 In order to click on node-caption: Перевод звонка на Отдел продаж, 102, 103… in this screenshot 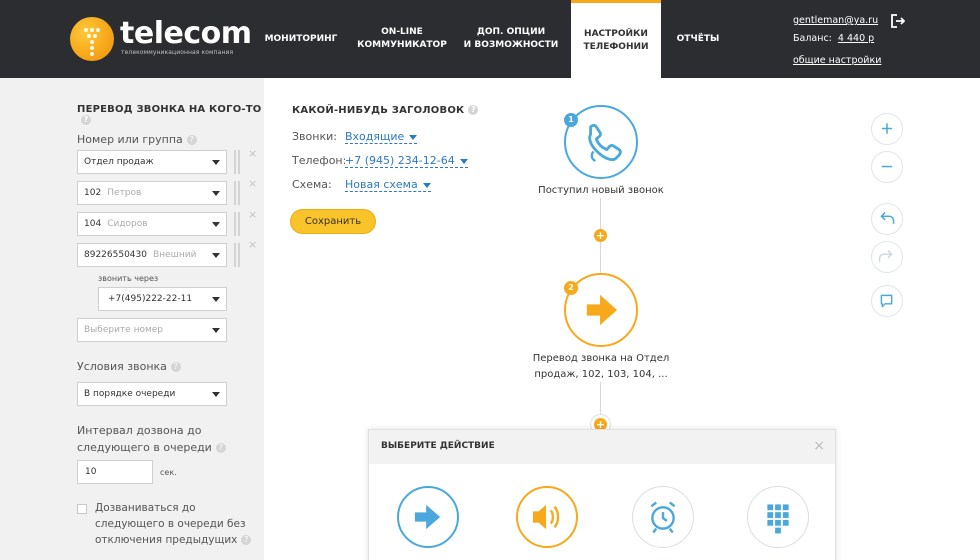, I will do `click(601, 366)`.